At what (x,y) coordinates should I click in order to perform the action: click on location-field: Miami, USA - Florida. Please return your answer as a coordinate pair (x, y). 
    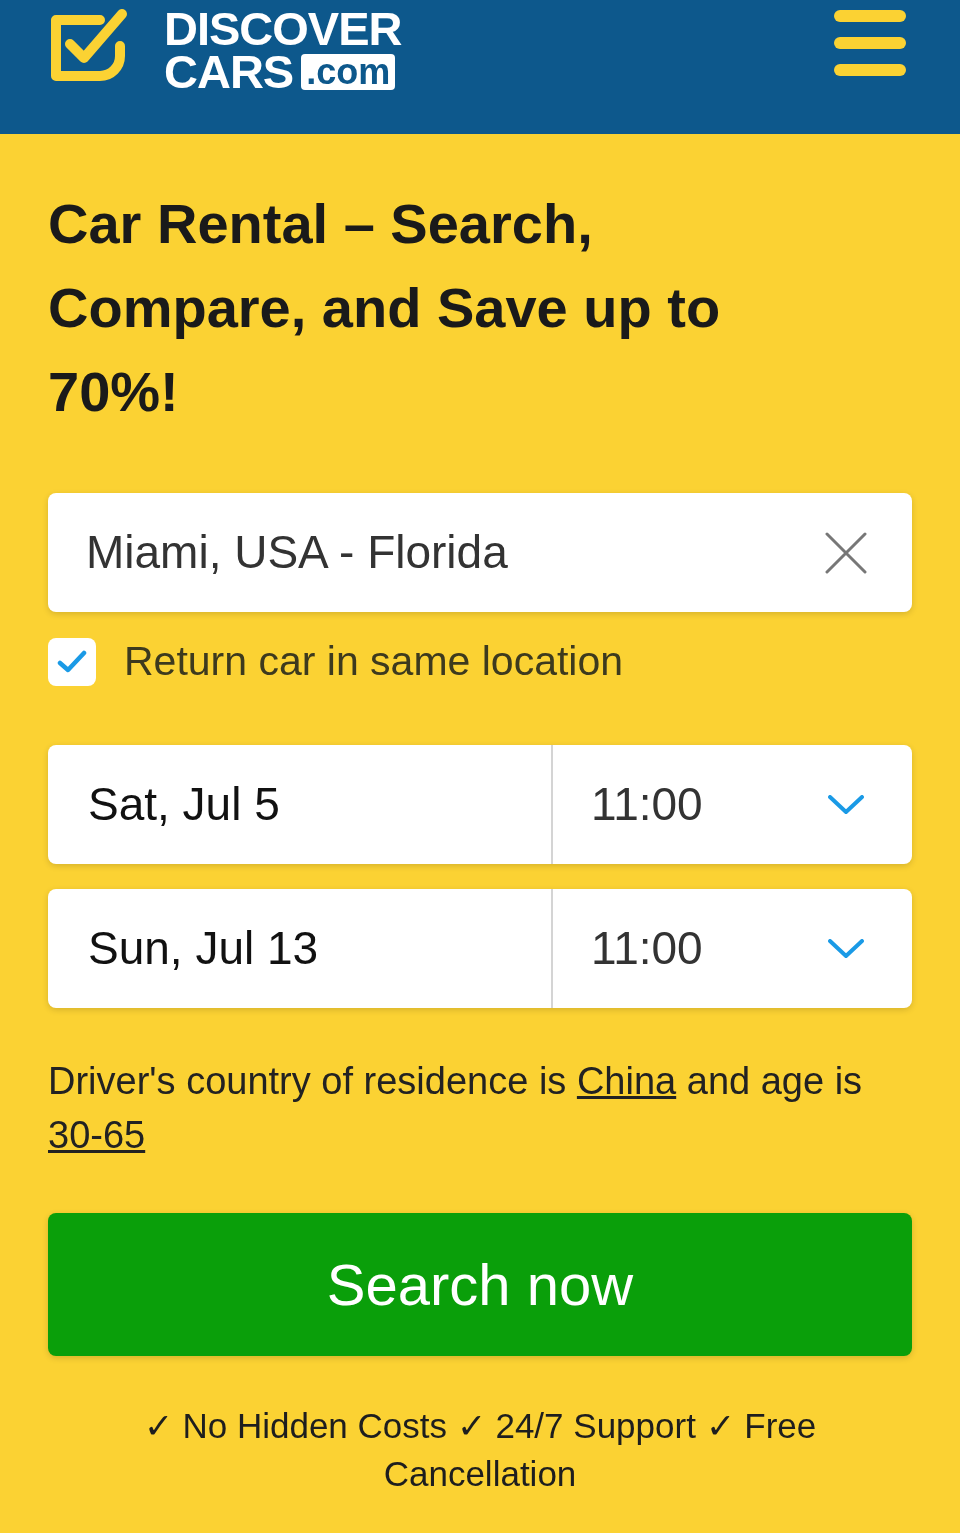
    Looking at the image, I should click on (480, 552).